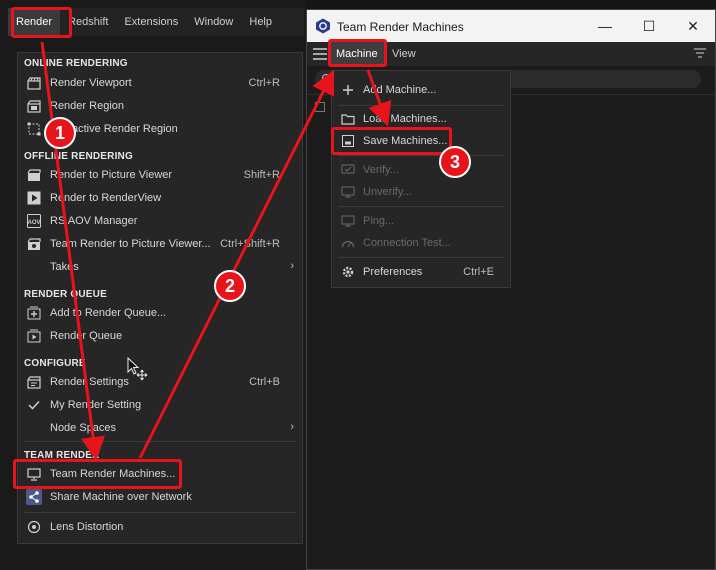 Image resolution: width=716 pixels, height=570 pixels. Describe the element at coordinates (60, 133) in the screenshot. I see `step-badge-1: 1` at that location.